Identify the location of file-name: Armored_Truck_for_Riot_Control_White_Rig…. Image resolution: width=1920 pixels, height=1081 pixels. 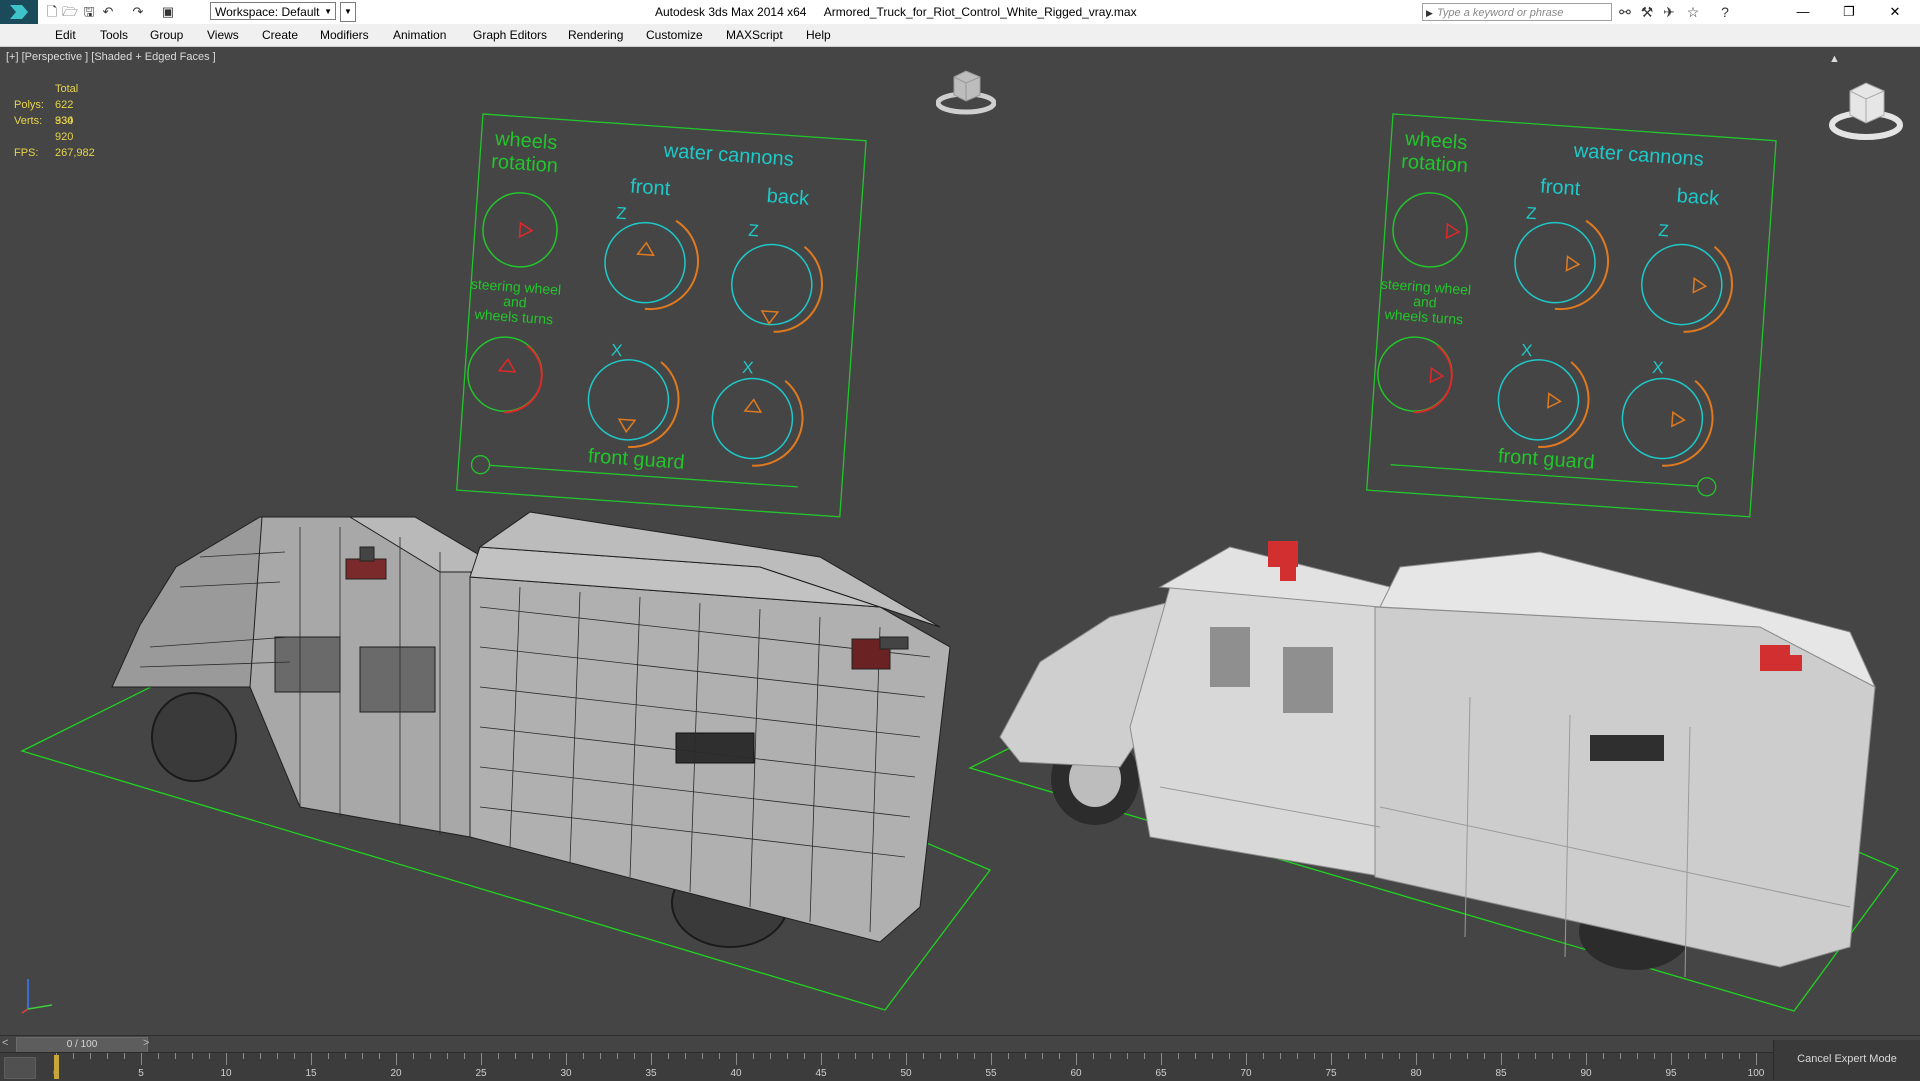
(980, 12).